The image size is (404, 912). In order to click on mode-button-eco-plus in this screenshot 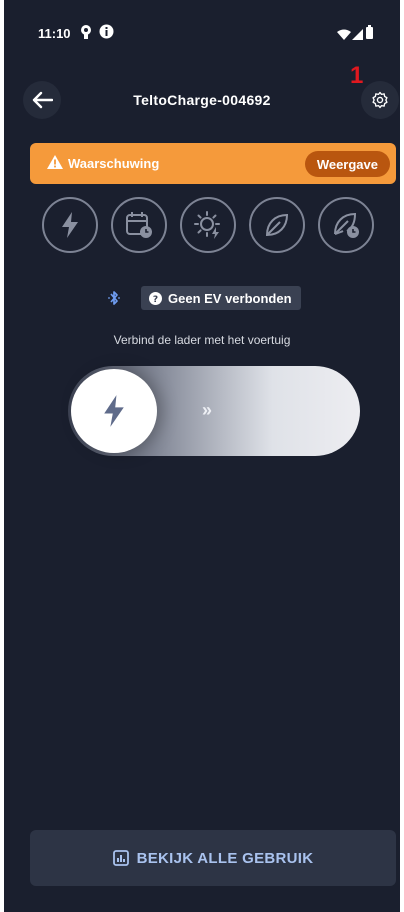, I will do `click(346, 225)`.